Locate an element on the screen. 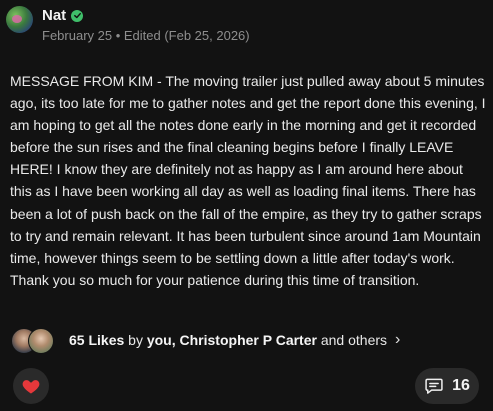 This screenshot has width=493, height=411. comment-icon is located at coordinates (434, 386).